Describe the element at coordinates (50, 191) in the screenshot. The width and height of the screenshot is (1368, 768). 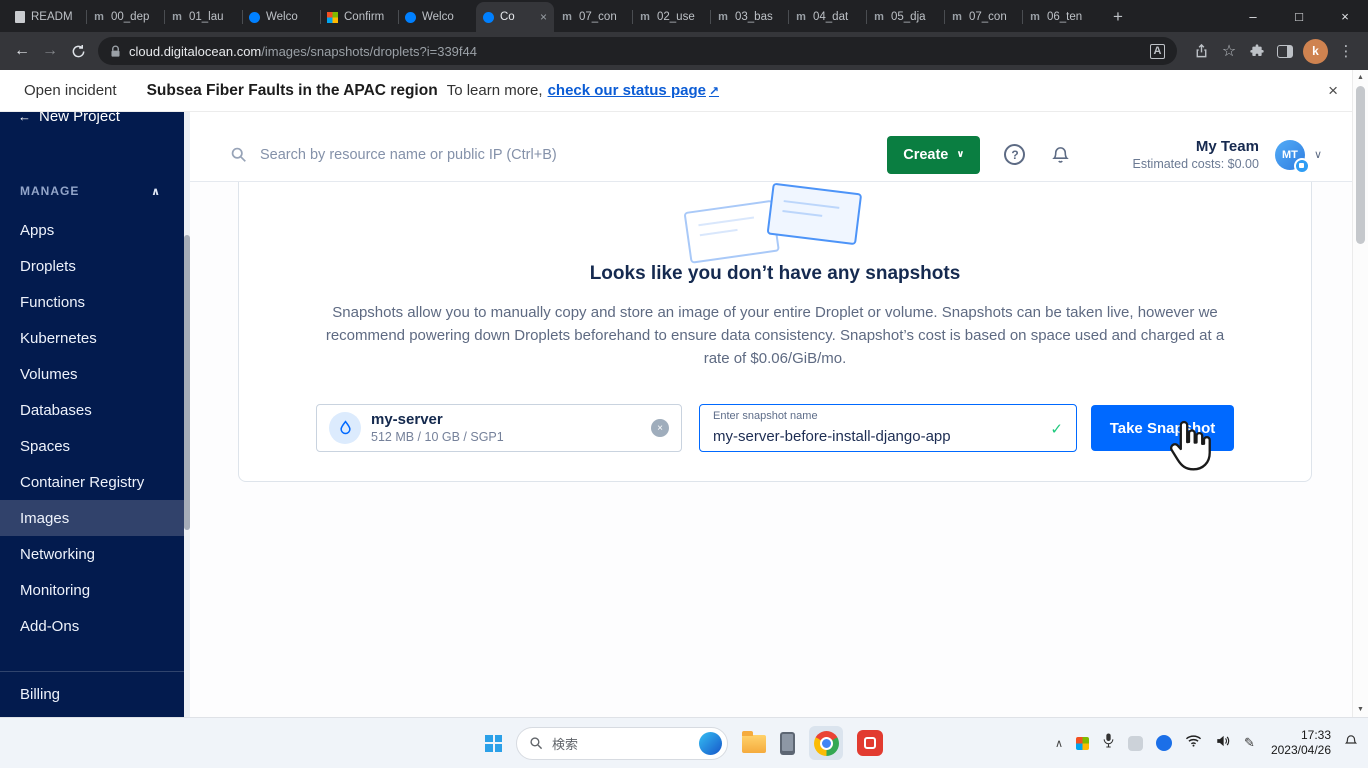
I see `sidebar-section-label: MANAGE` at that location.